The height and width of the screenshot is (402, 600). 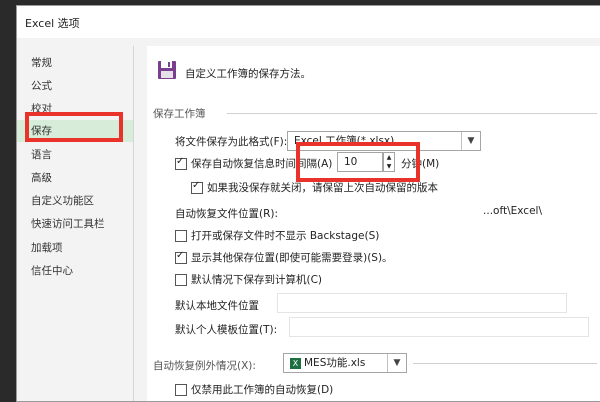 I want to click on default-local-location-label: 默认本地文件位置, so click(x=217, y=306).